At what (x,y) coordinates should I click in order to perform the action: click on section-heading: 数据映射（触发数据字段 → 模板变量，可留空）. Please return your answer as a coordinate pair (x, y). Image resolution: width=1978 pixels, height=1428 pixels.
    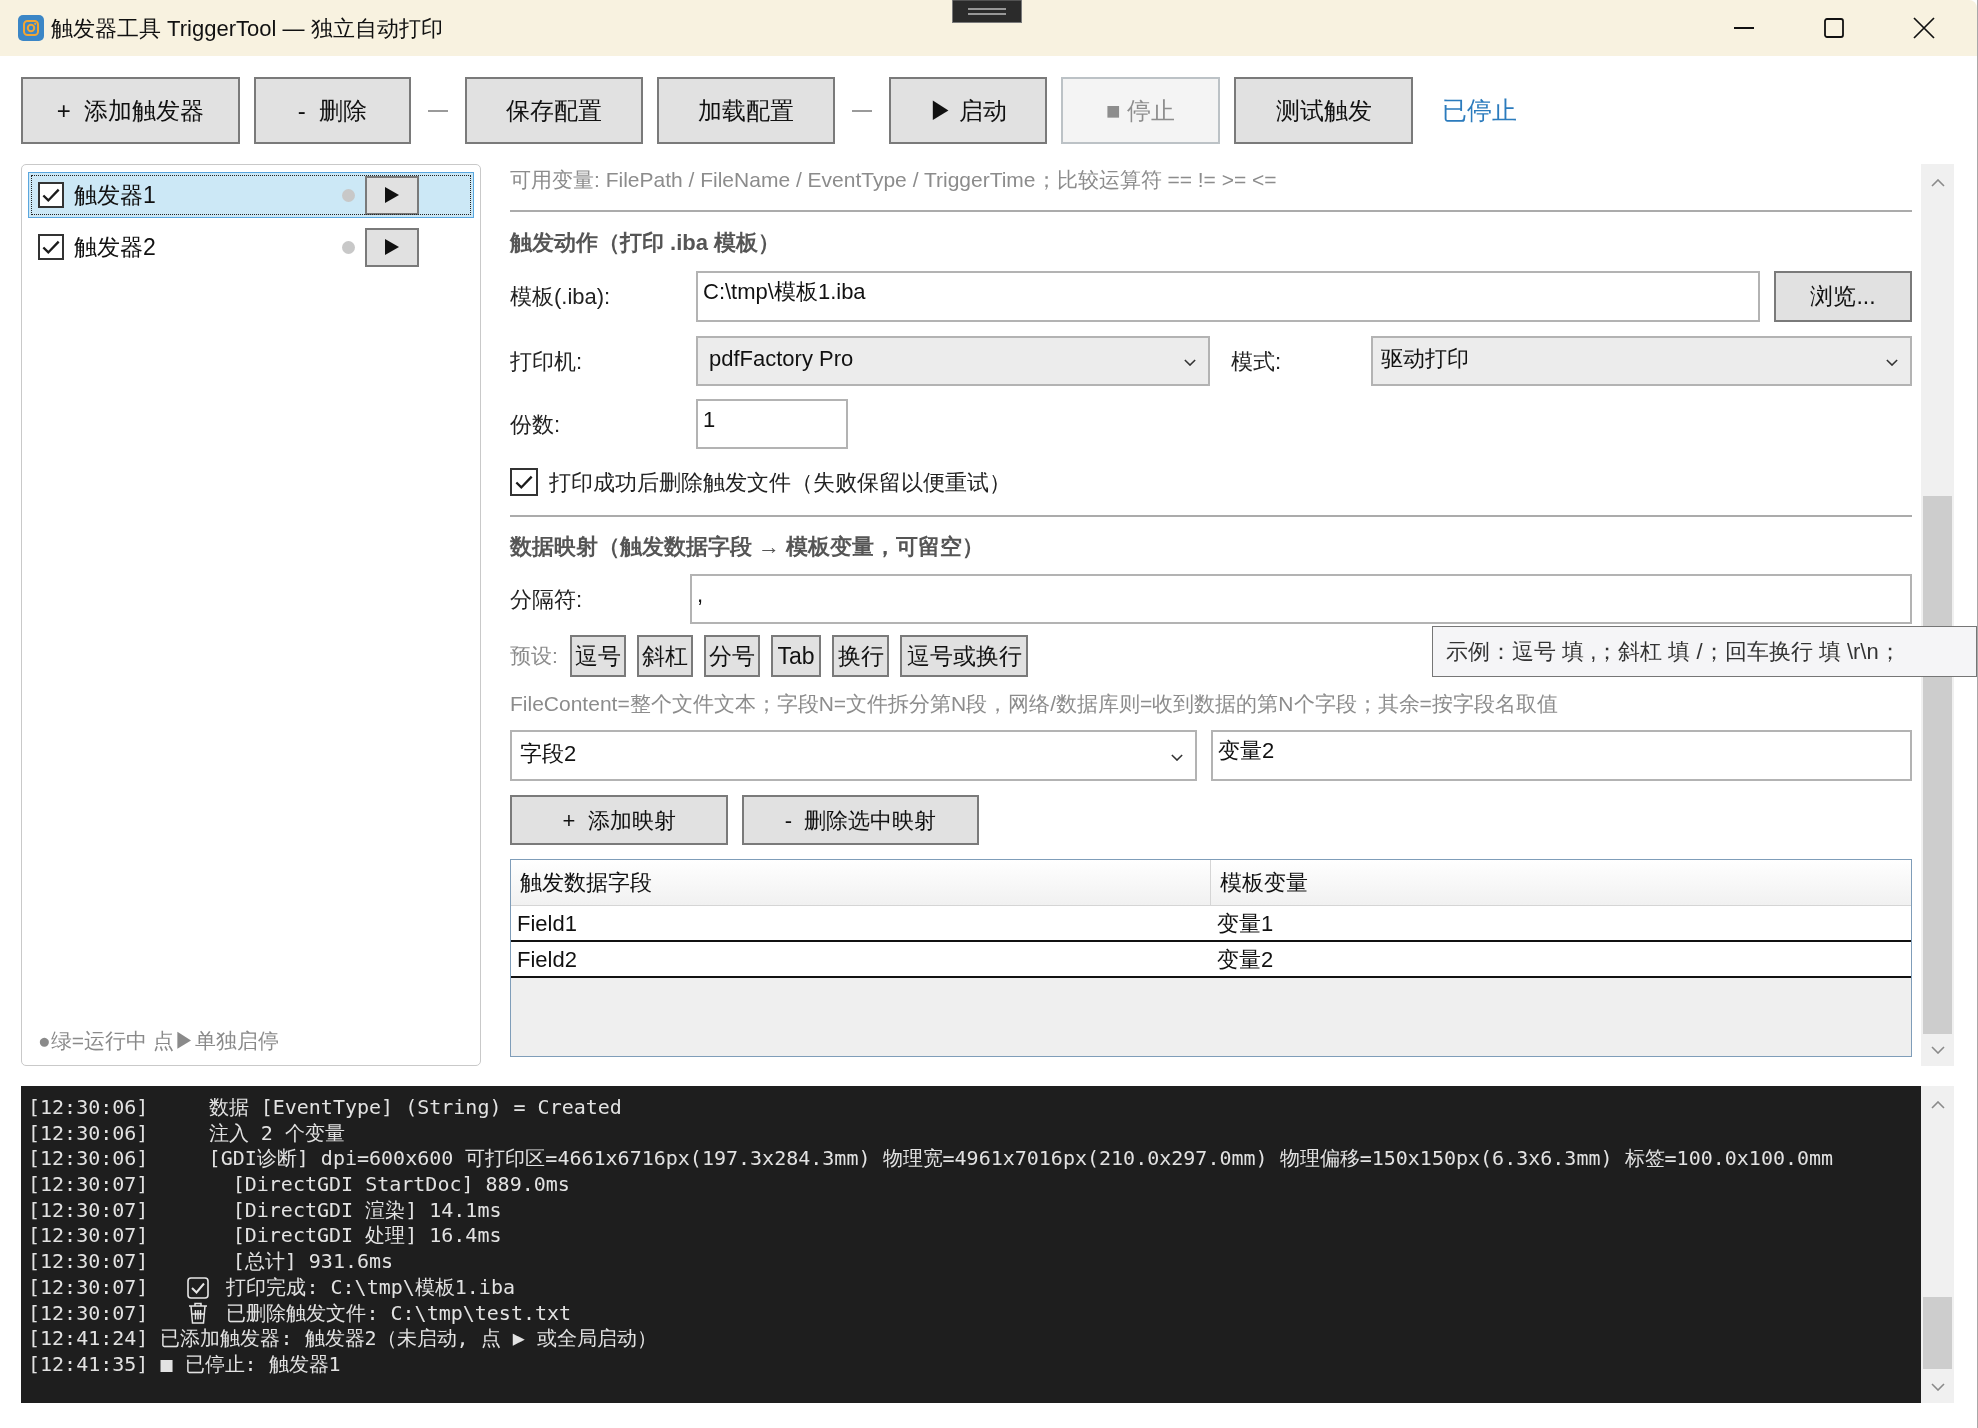
    Looking at the image, I should click on (748, 547).